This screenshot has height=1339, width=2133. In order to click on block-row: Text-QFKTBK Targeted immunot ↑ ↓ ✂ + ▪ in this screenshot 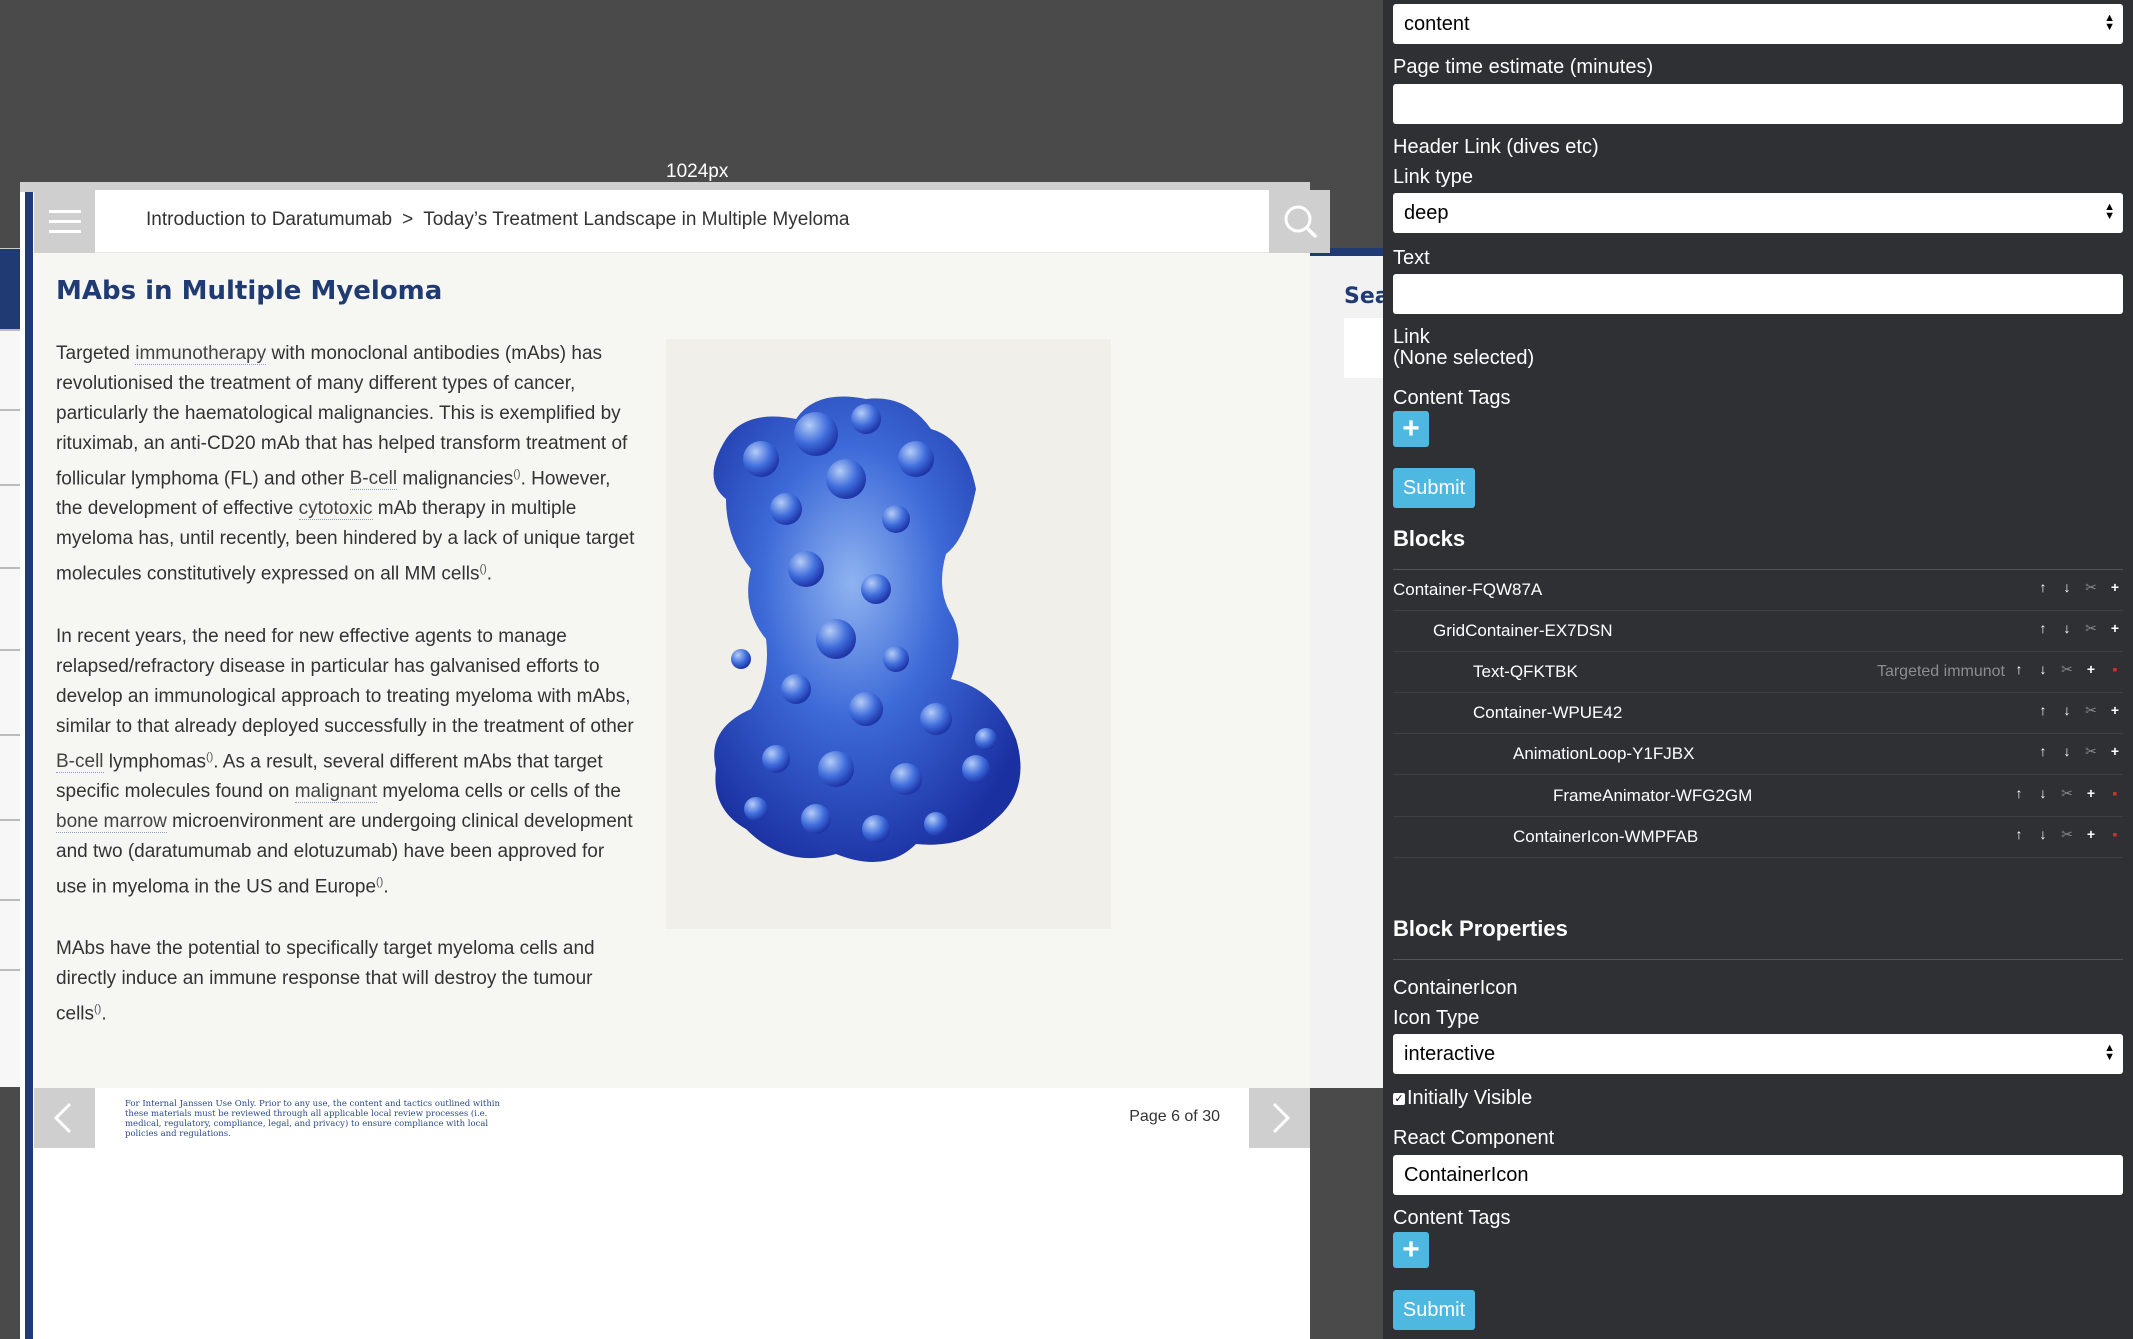, I will do `click(1758, 672)`.